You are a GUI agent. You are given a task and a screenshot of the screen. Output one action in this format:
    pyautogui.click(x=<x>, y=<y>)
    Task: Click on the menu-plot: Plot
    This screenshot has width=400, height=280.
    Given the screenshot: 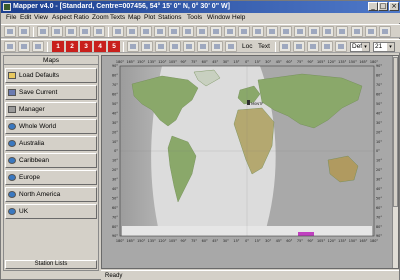 What is the action you would take?
    pyautogui.click(x=149, y=18)
    